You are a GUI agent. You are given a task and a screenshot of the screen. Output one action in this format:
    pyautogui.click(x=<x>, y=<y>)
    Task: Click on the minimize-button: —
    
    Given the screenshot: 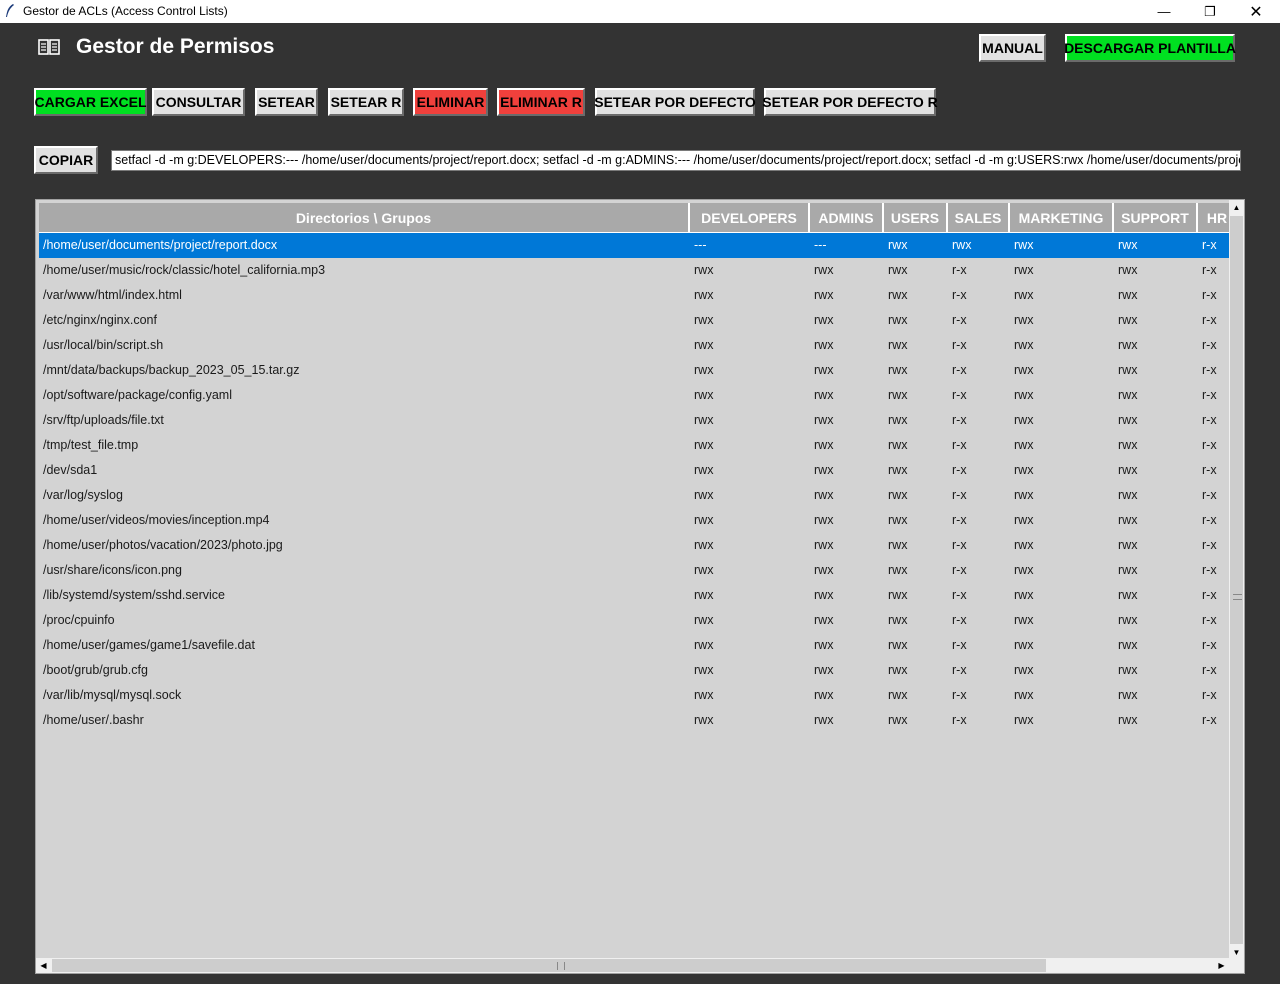 What is the action you would take?
    pyautogui.click(x=1164, y=11)
    